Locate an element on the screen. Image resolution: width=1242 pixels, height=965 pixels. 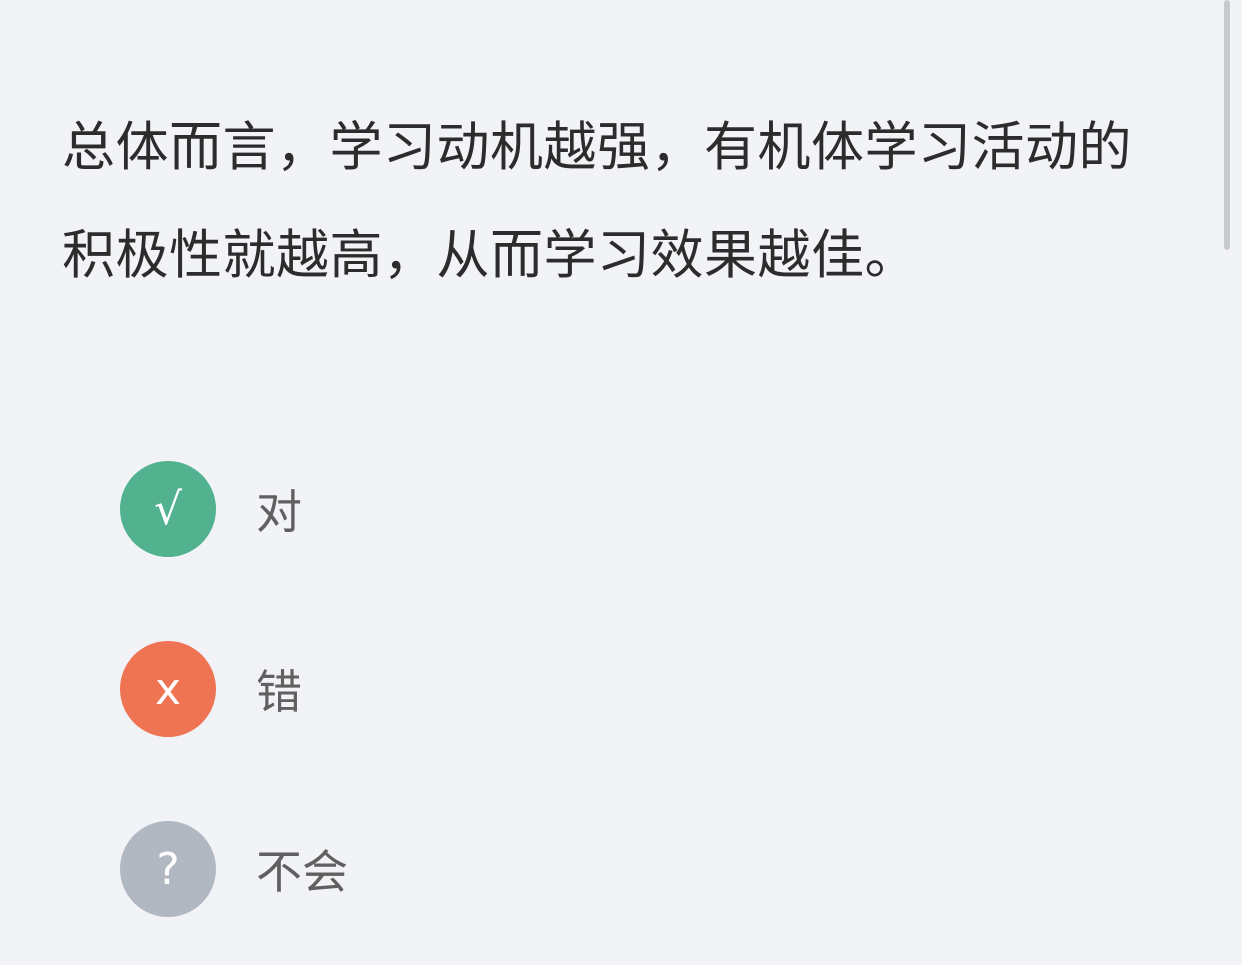
checkmark-icon: √ is located at coordinates (168, 509).